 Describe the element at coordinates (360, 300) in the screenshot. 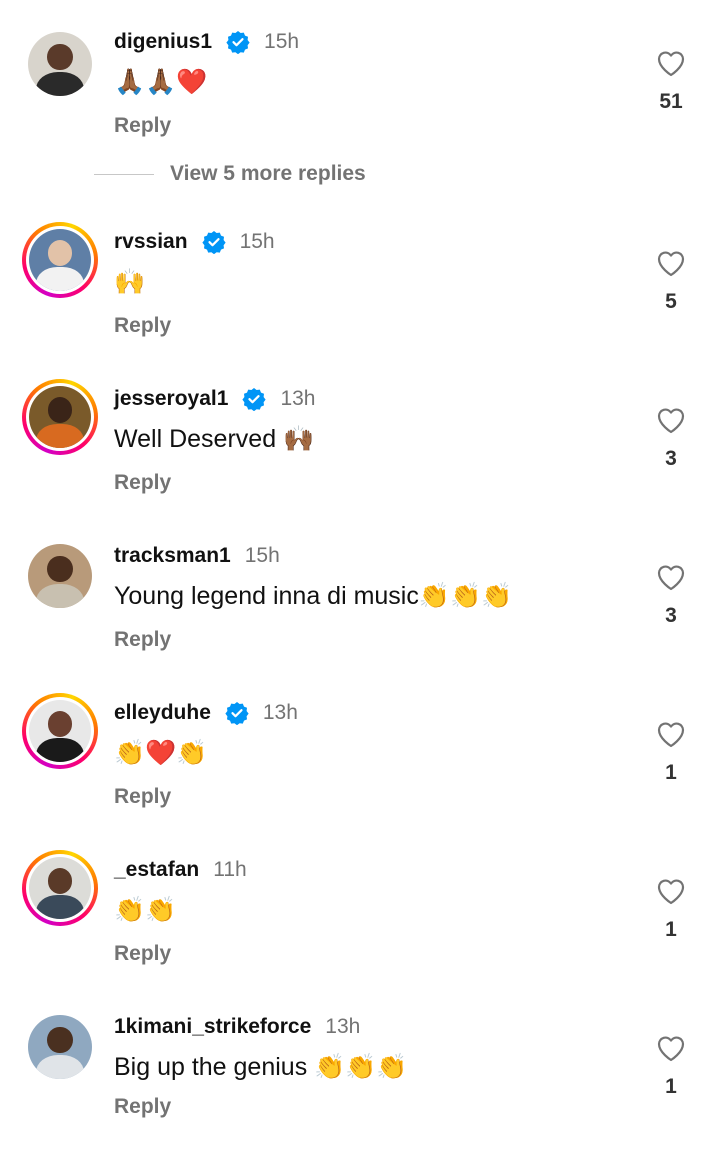

I see `comment-item: rvssian 15h 🙌 Reply 5` at that location.